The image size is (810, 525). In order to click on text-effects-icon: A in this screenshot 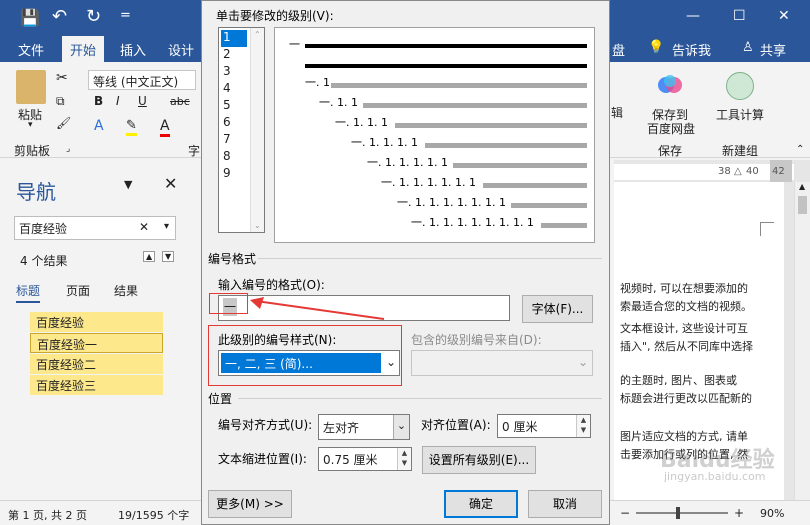, I will do `click(99, 126)`.